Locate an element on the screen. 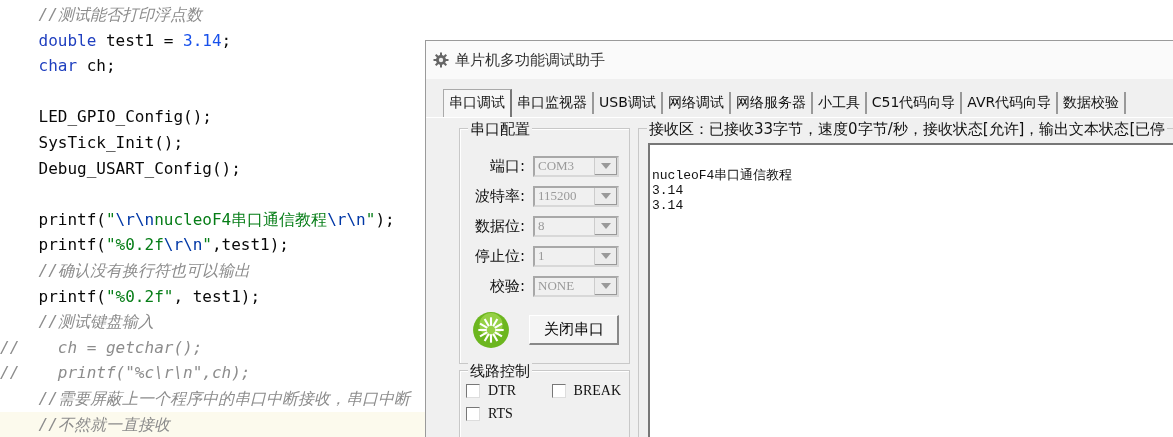 Image resolution: width=1173 pixels, height=437 pixels. code-line: //测试能否打印浮点数 is located at coordinates (119, 15).